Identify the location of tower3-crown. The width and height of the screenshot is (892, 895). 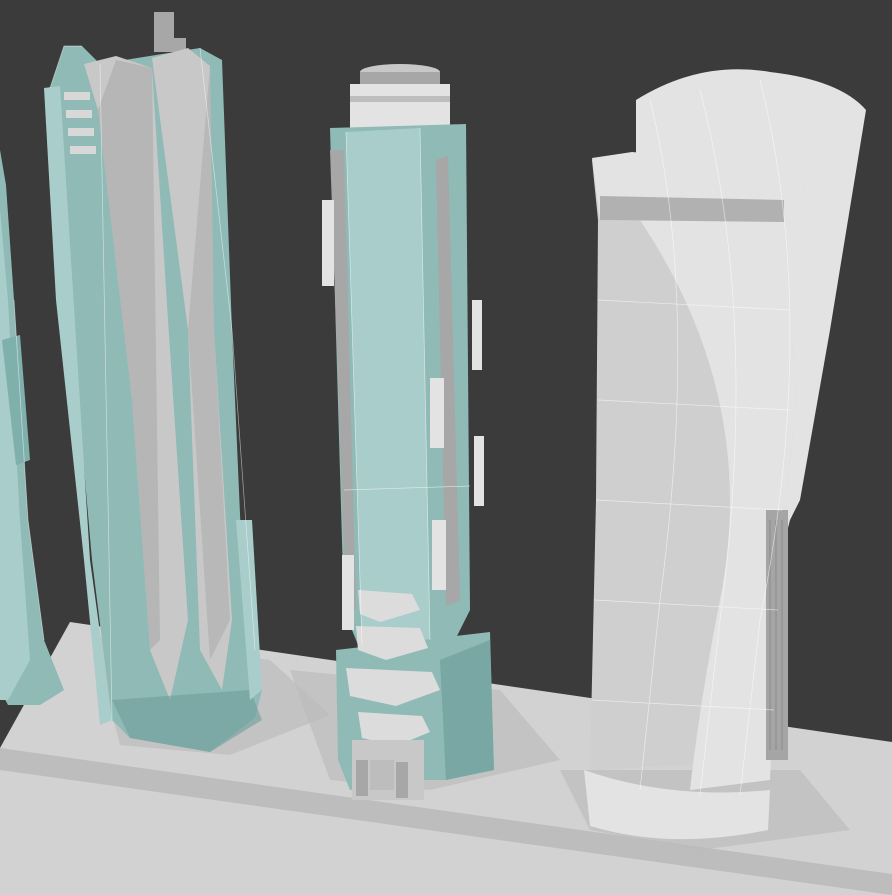
(400, 107).